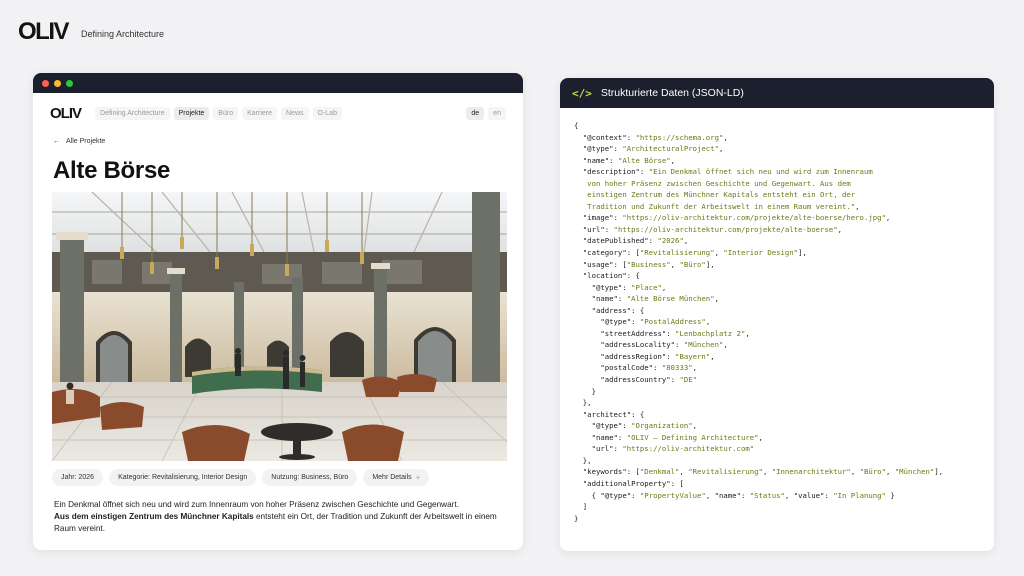 Image resolution: width=1024 pixels, height=576 pixels. Describe the element at coordinates (475, 113) in the screenshot. I see `lang-de: de` at that location.